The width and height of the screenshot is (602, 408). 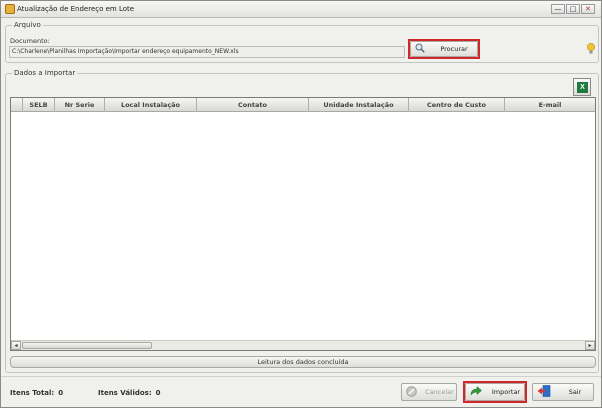 What do you see at coordinates (303, 362) in the screenshot?
I see `read-status-bar: Leitura dos dados concluída` at bounding box center [303, 362].